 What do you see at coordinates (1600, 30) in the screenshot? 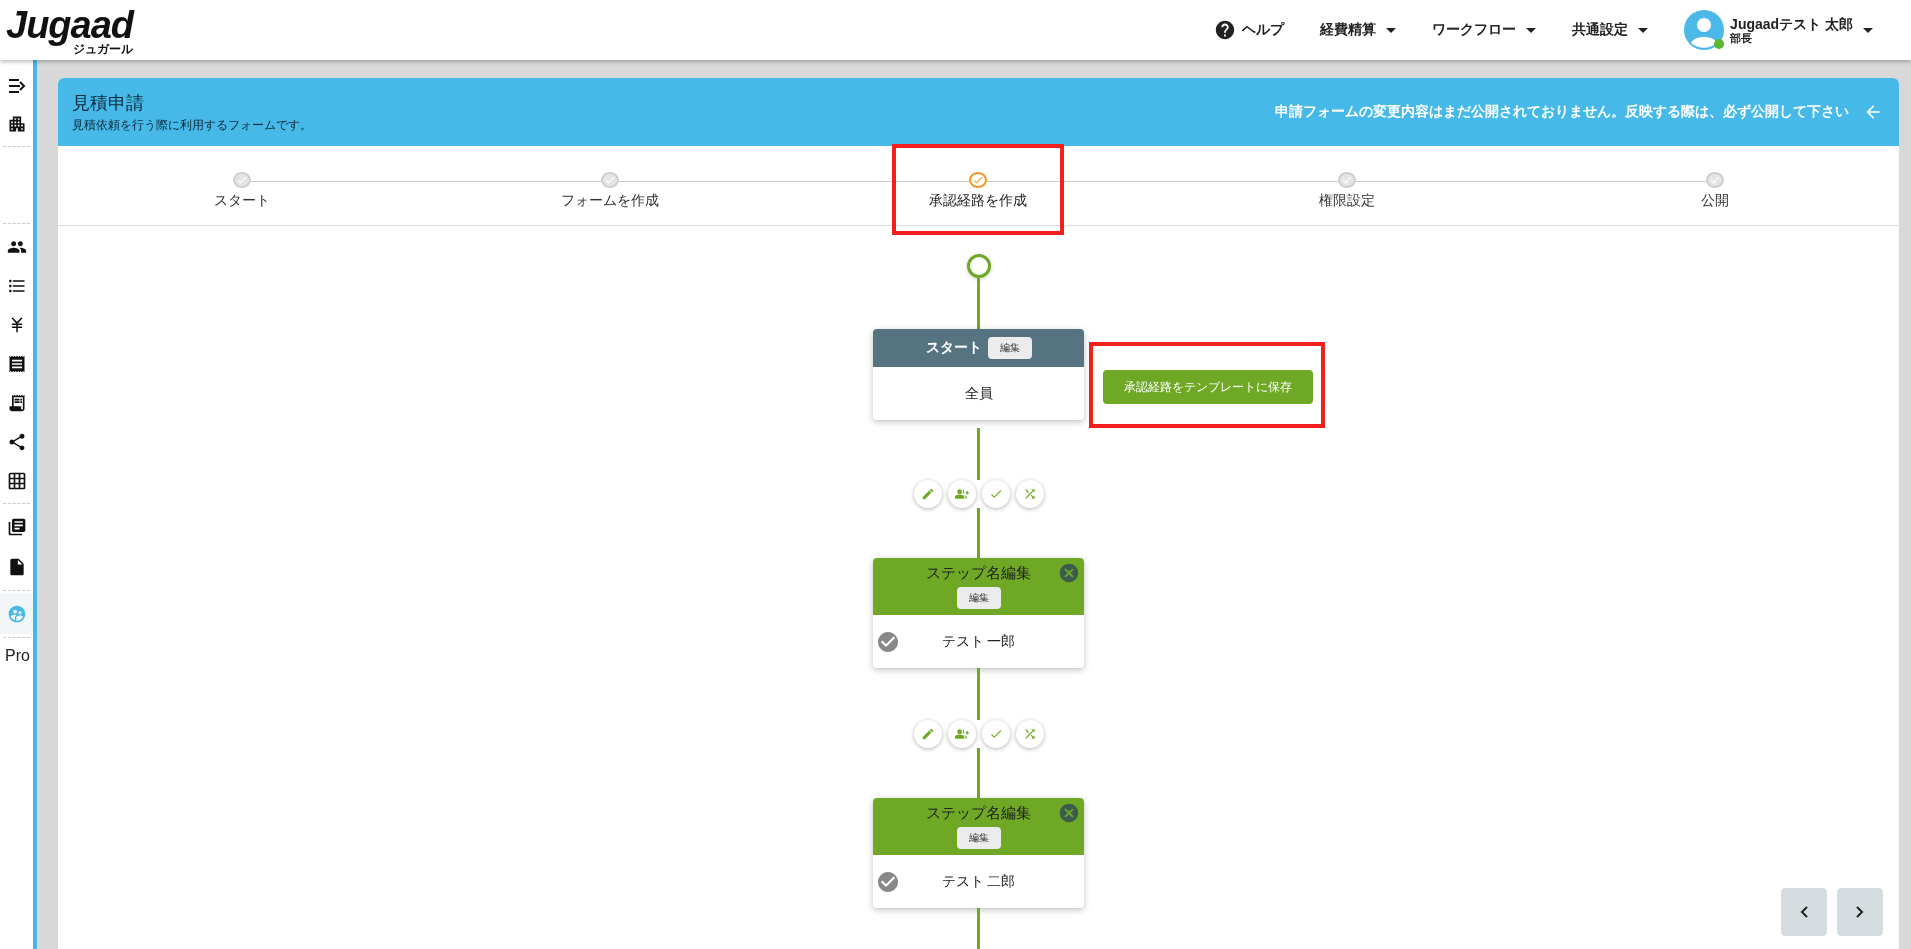
I see `nav-menu-label: 共通設定` at bounding box center [1600, 30].